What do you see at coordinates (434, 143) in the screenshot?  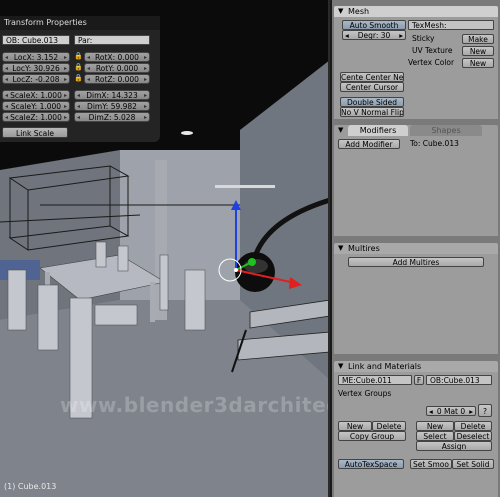 I see `modifier-target-label: To: Cube.013` at bounding box center [434, 143].